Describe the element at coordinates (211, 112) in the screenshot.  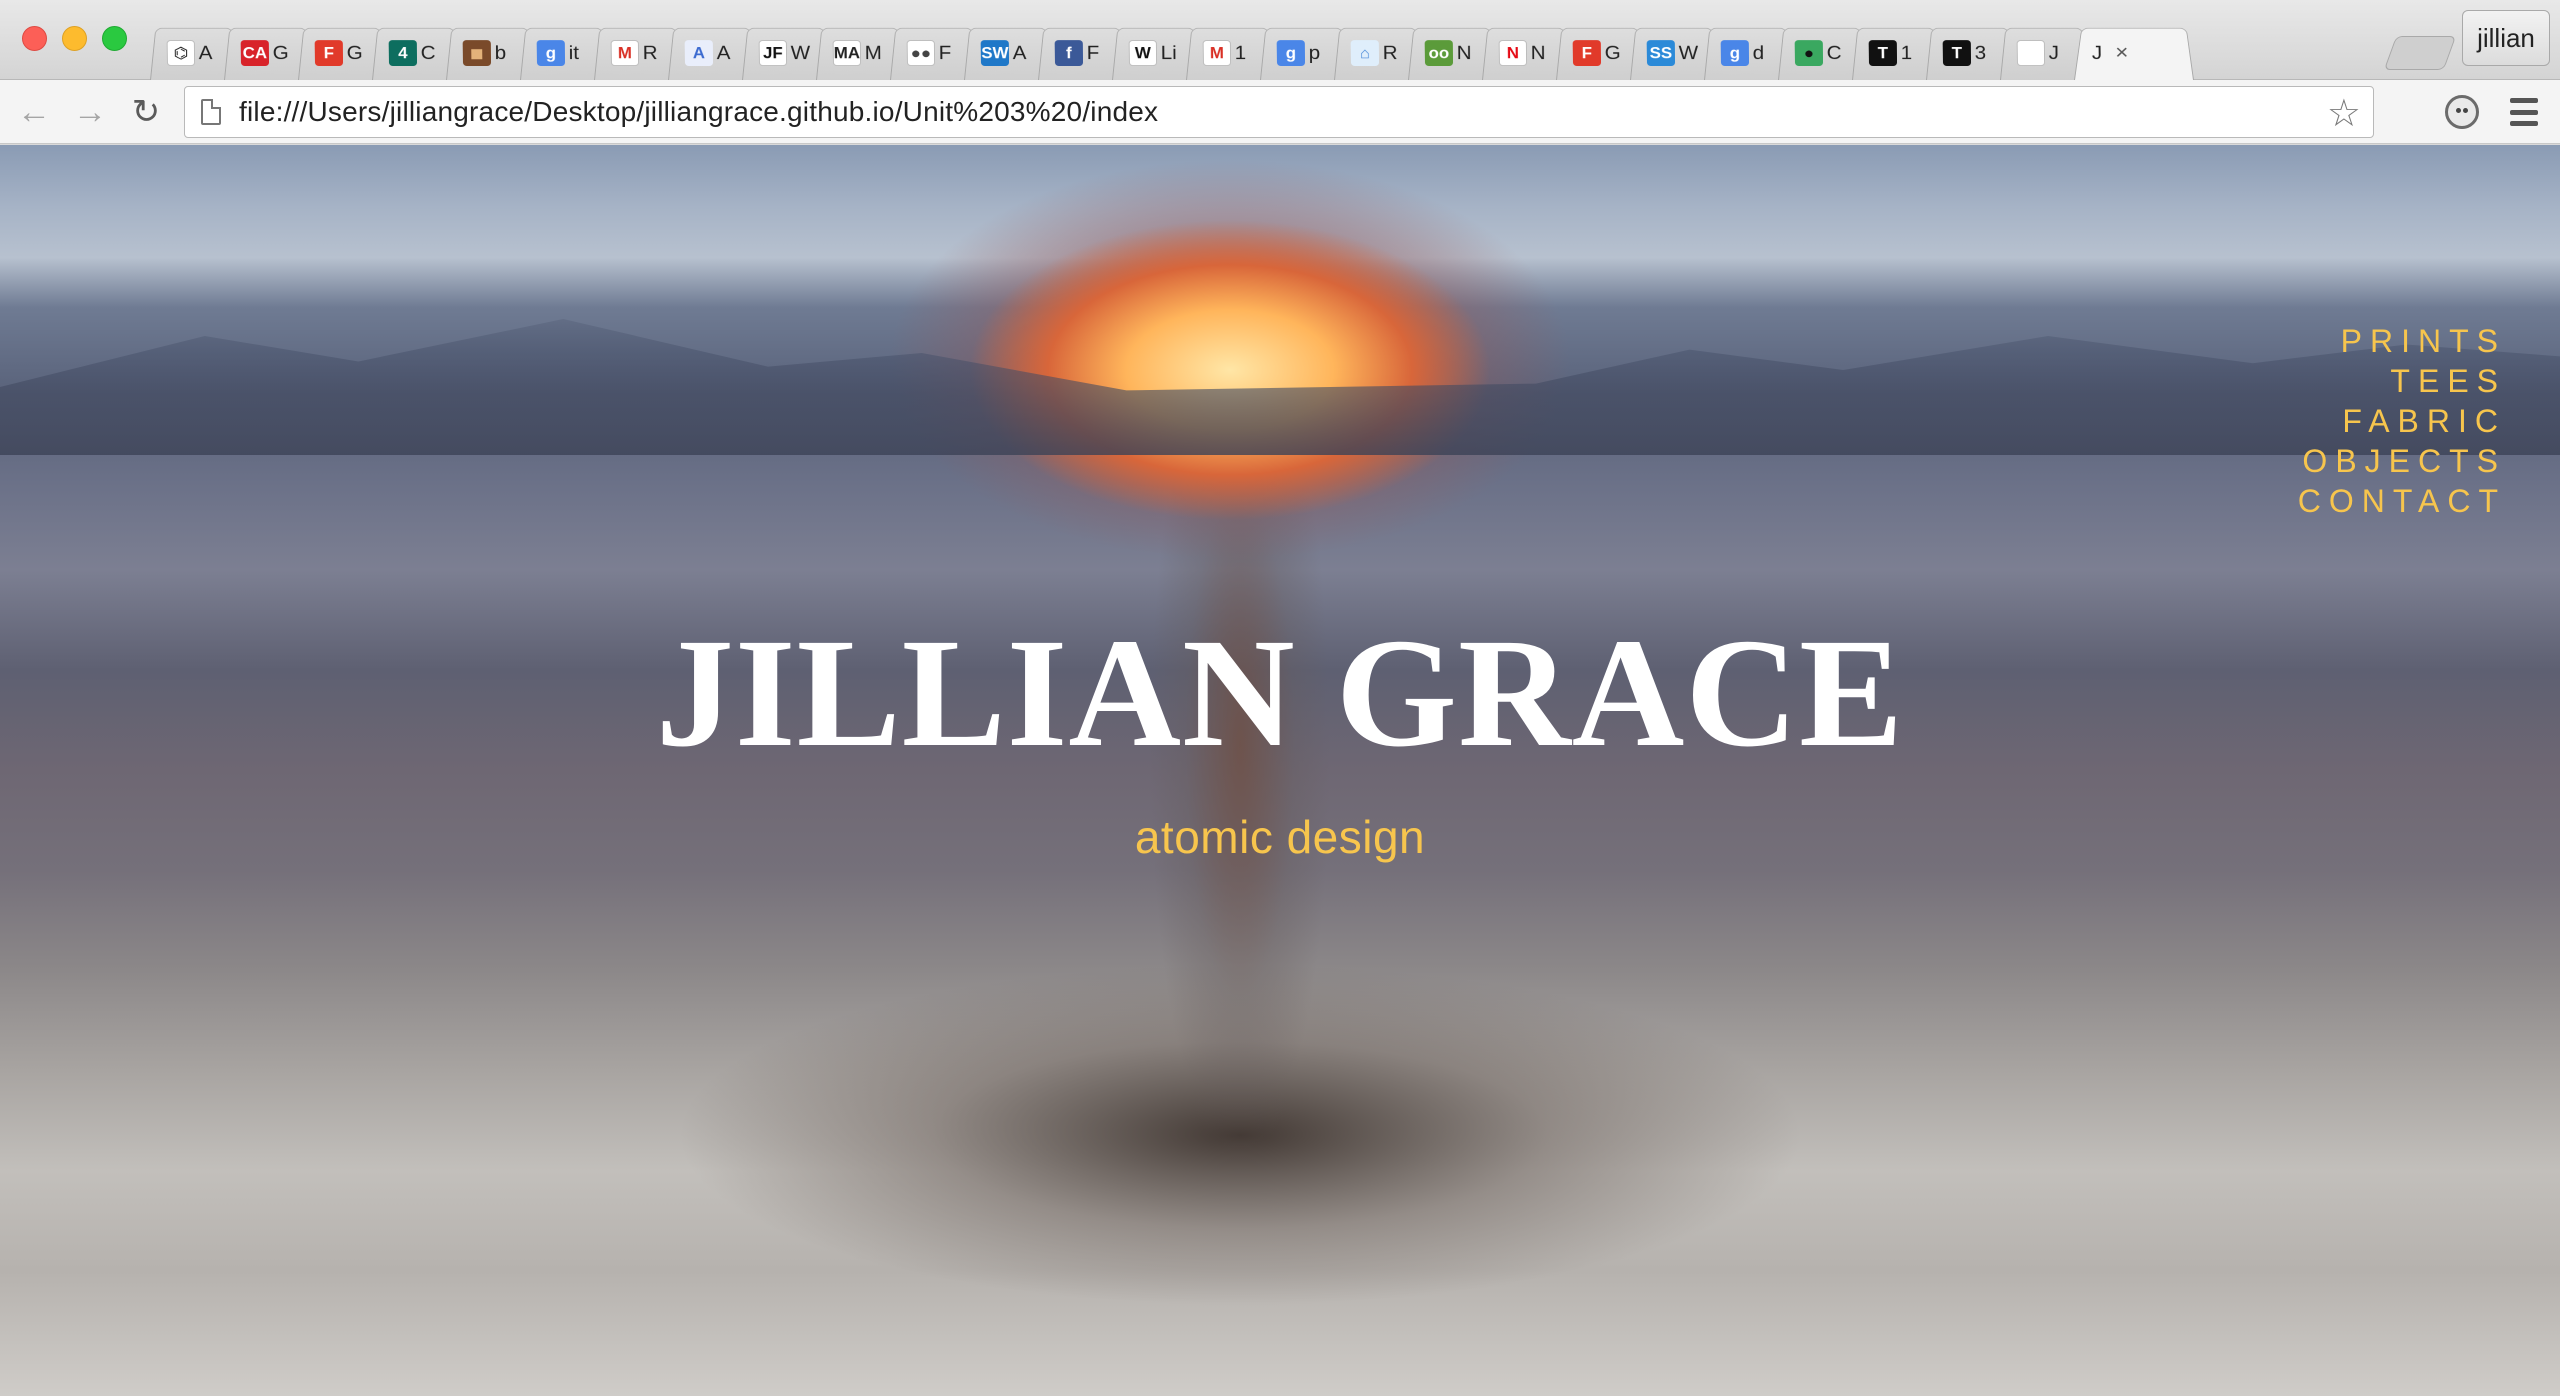
I see `page-icon` at that location.